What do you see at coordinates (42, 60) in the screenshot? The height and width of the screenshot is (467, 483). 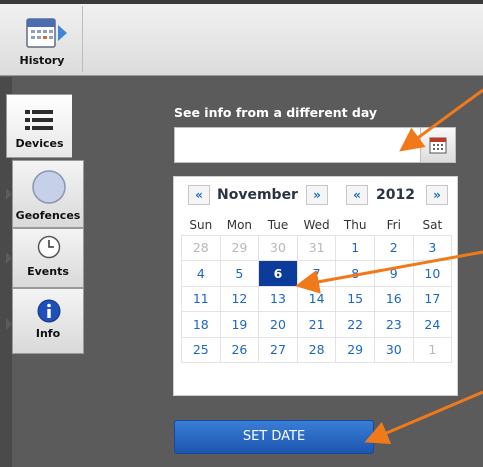 I see `history-label: History` at bounding box center [42, 60].